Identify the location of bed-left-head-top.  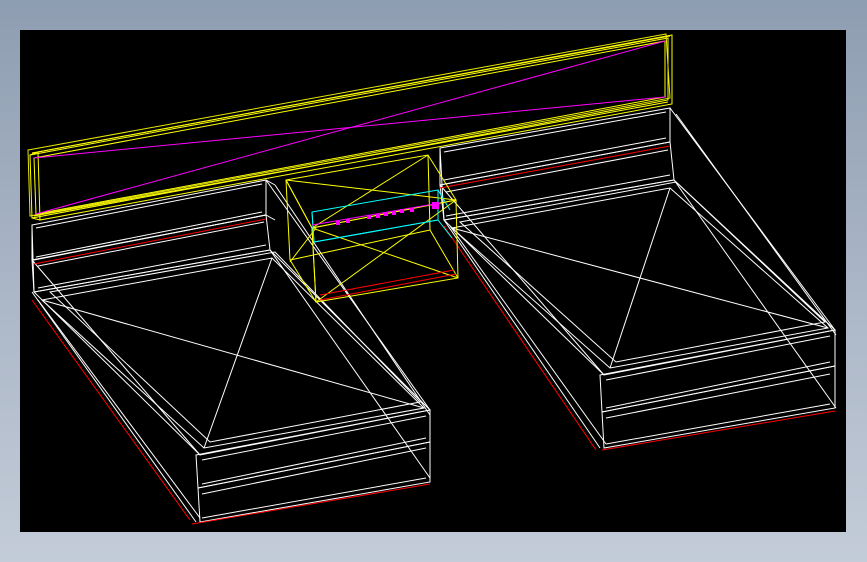
(149, 220).